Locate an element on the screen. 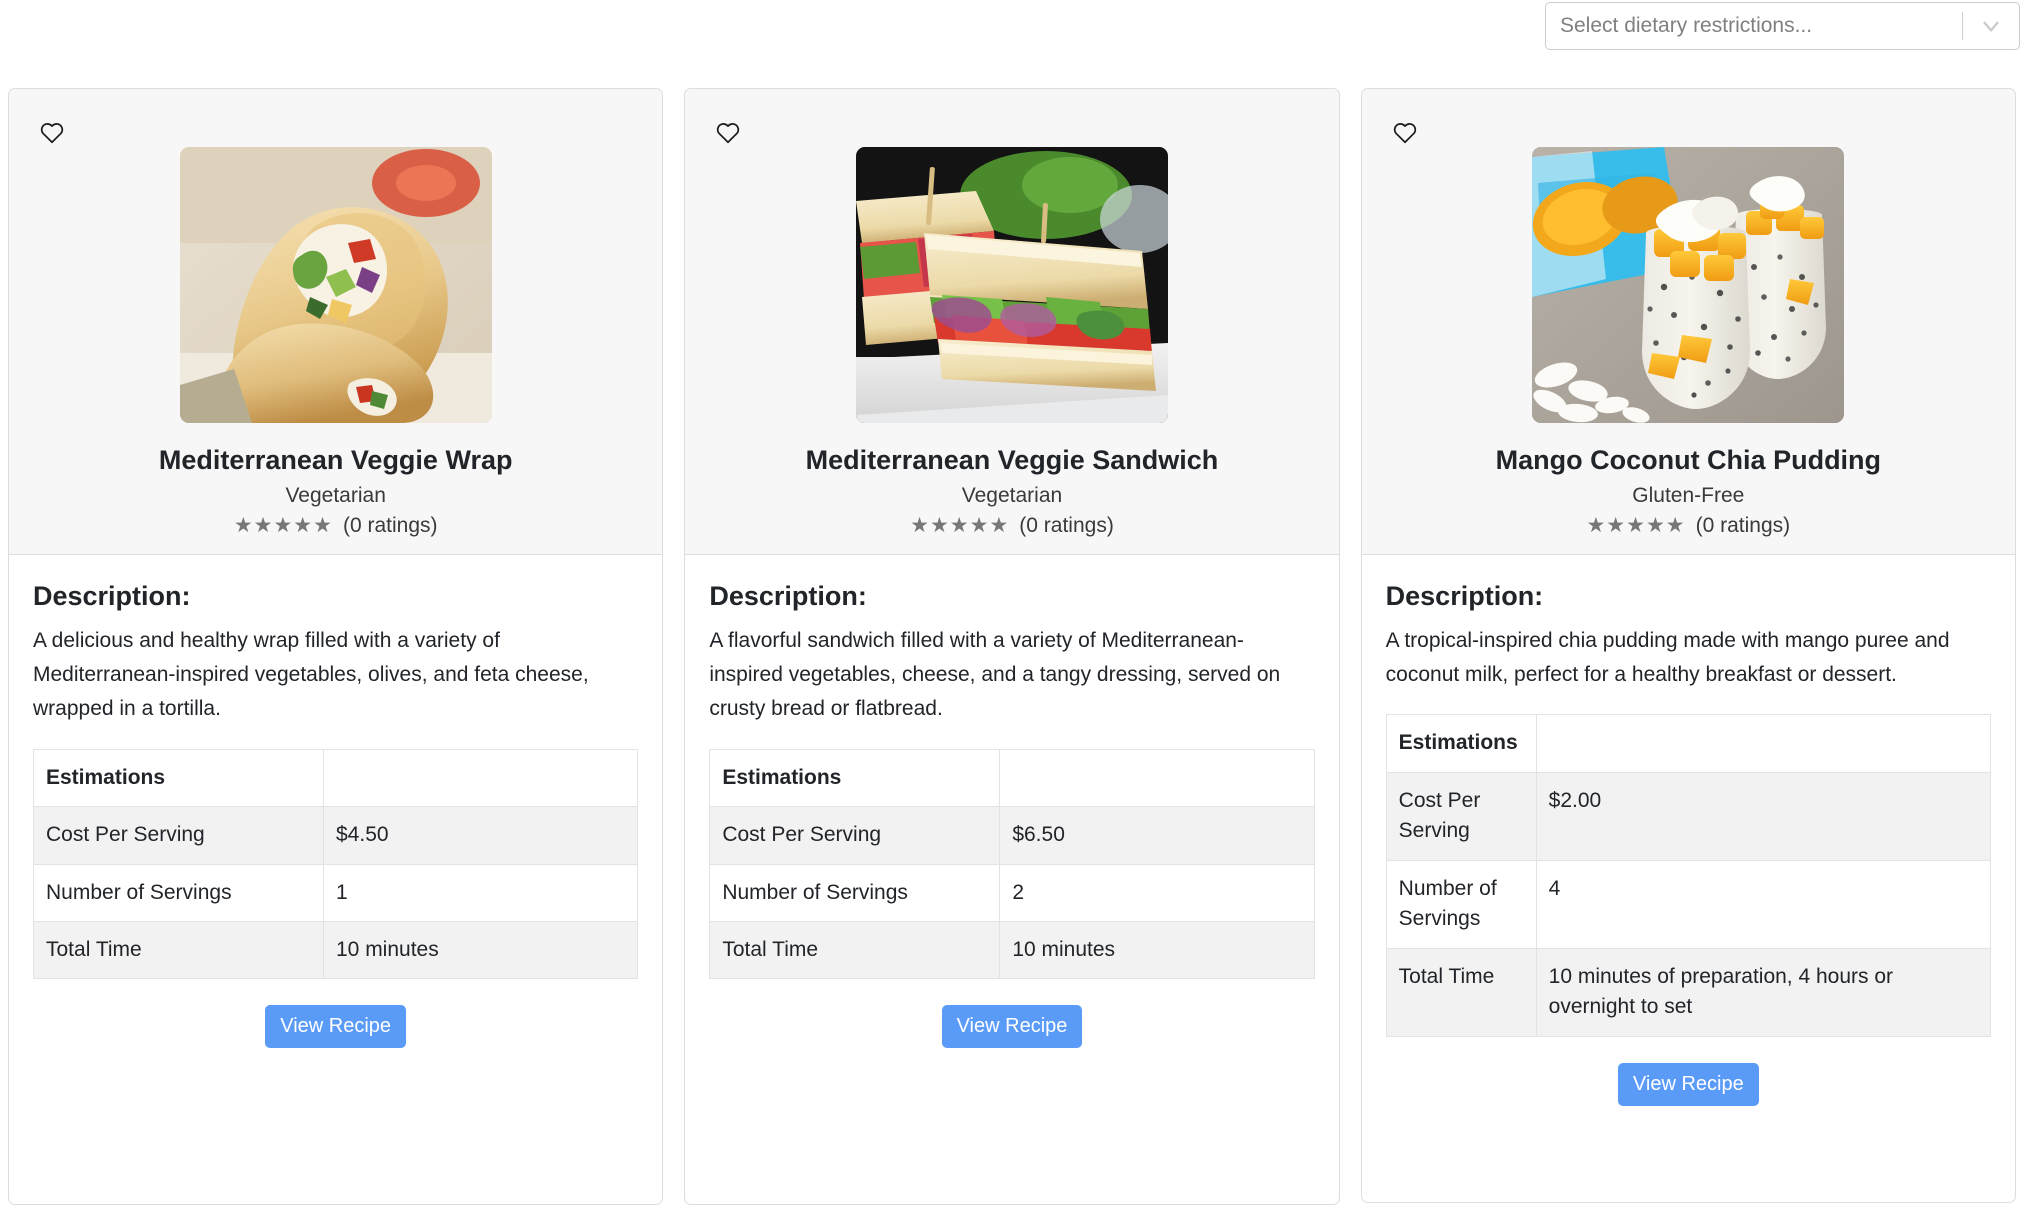 The width and height of the screenshot is (2024, 1219). table-row: Cost Per Serving $4.50 is located at coordinates (336, 835).